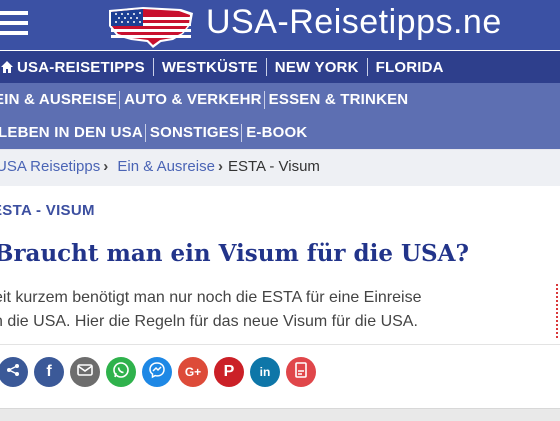 This screenshot has height=421, width=560. I want to click on nav-westkueste: WESTKÜSTE, so click(210, 67).